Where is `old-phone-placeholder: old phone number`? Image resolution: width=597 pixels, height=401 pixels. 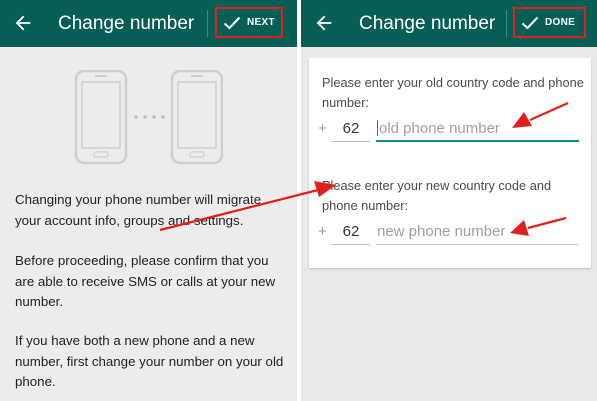 old-phone-placeholder: old phone number is located at coordinates (439, 128).